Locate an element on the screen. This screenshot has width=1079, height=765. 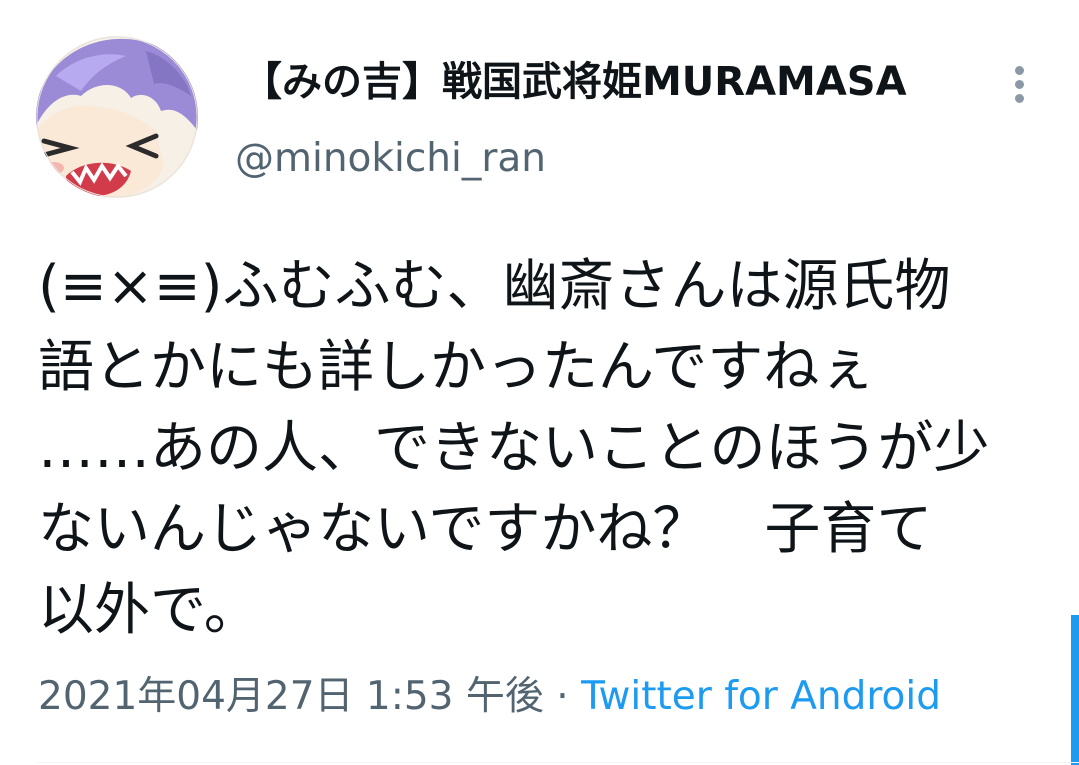
tweet-text-line: (≡×≡)ふむふむ、幽斎さんは源氏物 is located at coordinates (494, 286).